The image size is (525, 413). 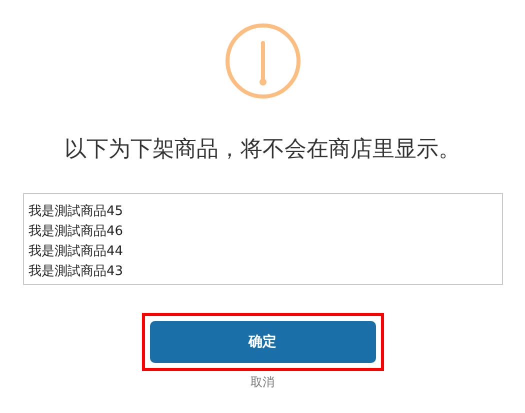 I want to click on item-name: 我是測試商品44, so click(x=76, y=252).